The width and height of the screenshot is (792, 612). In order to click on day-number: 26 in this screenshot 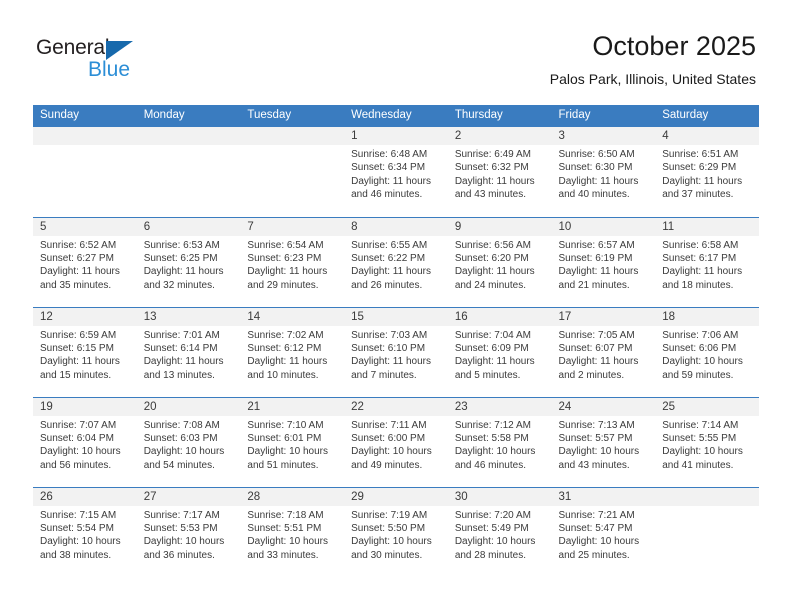, I will do `click(85, 496)`.